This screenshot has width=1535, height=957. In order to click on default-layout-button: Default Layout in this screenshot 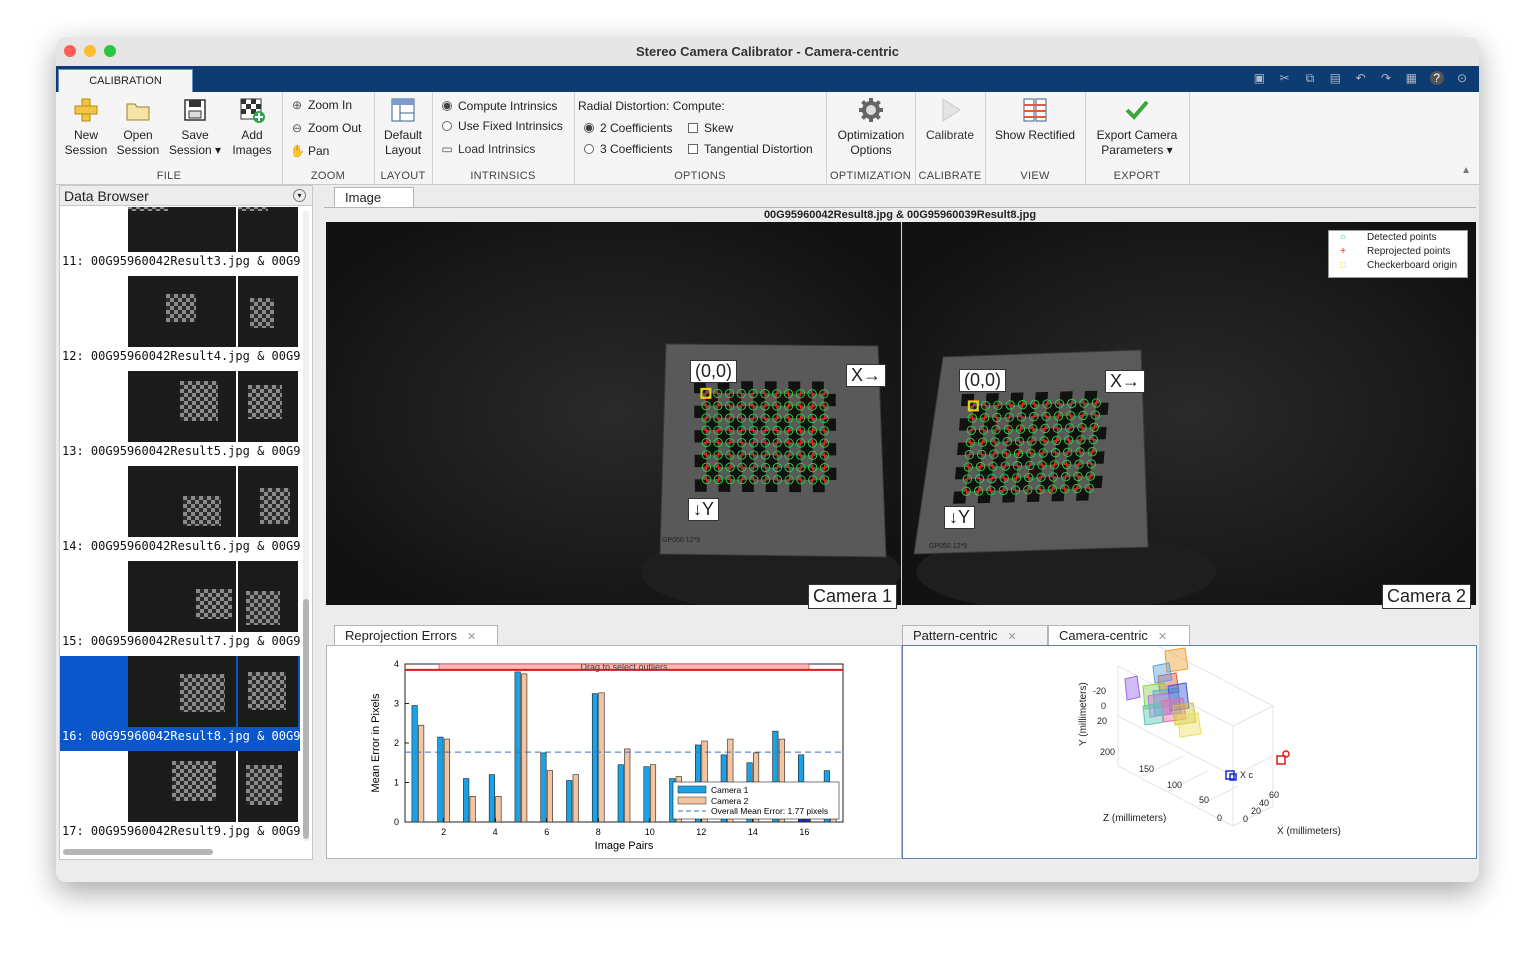, I will do `click(403, 127)`.